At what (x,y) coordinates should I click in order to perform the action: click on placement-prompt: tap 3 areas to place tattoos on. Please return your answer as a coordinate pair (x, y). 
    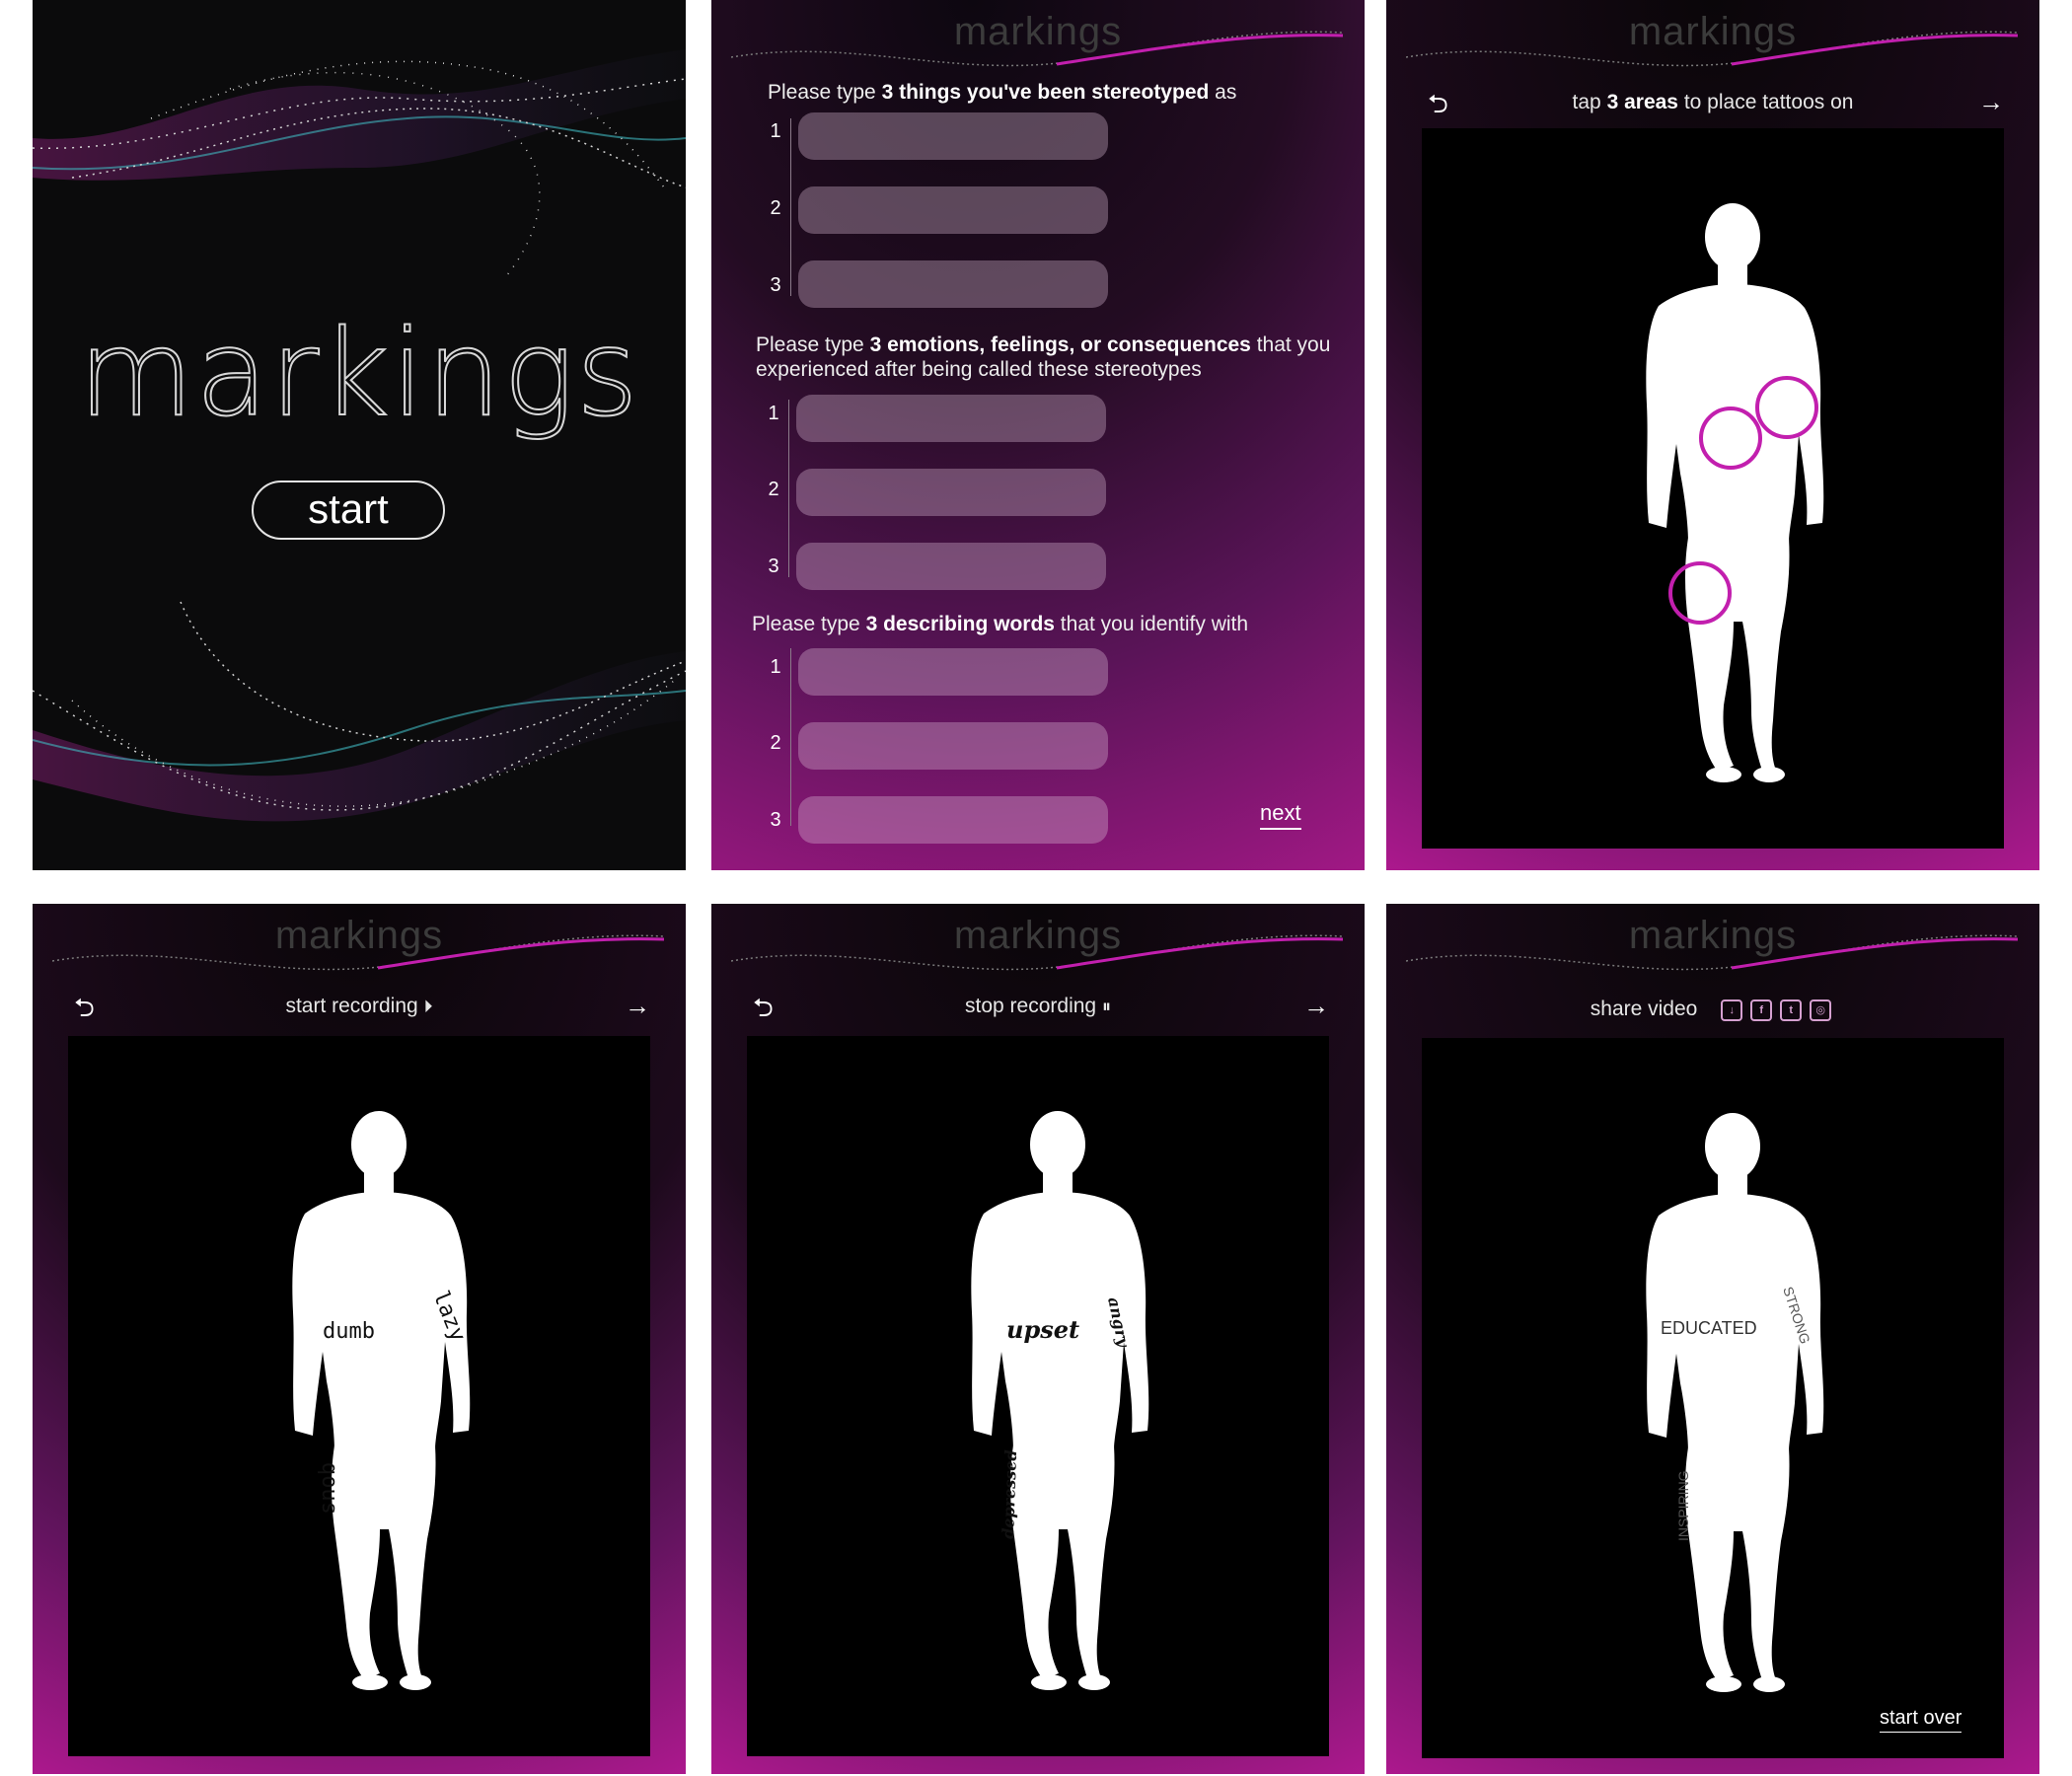
    Looking at the image, I should click on (1713, 102).